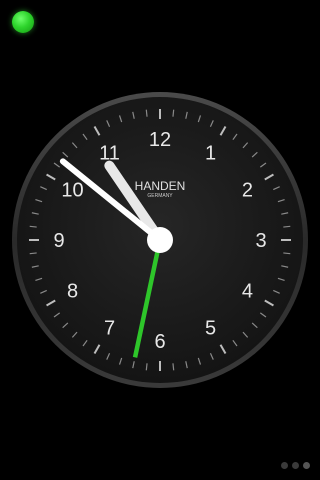 This screenshot has height=480, width=320. I want to click on center-cap, so click(160, 240).